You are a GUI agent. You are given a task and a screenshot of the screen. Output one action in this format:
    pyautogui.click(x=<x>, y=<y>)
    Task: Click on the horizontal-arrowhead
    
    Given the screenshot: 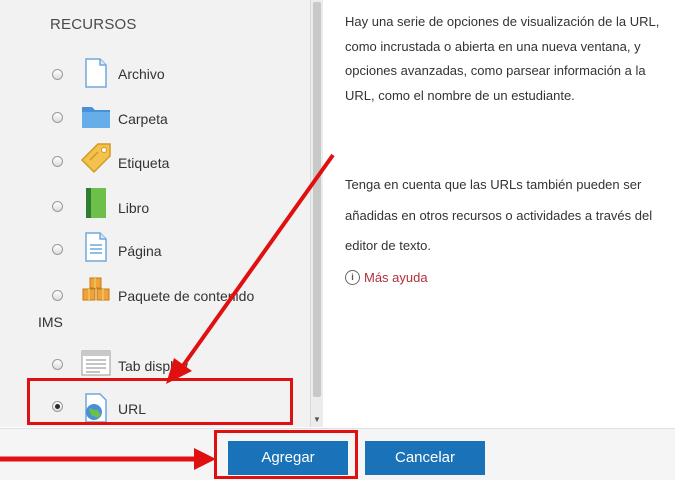 What is the action you would take?
    pyautogui.click(x=205, y=459)
    